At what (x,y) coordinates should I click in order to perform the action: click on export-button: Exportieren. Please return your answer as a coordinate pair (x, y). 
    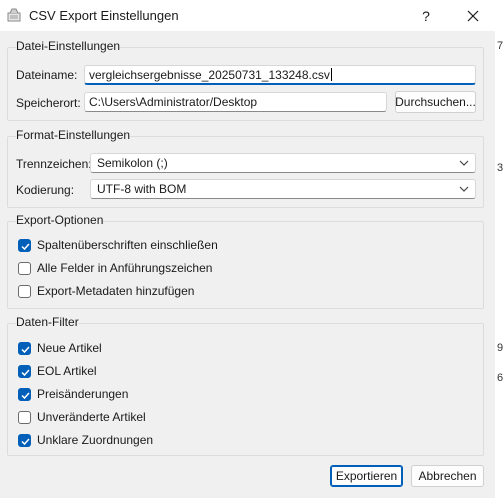
    Looking at the image, I should click on (366, 476).